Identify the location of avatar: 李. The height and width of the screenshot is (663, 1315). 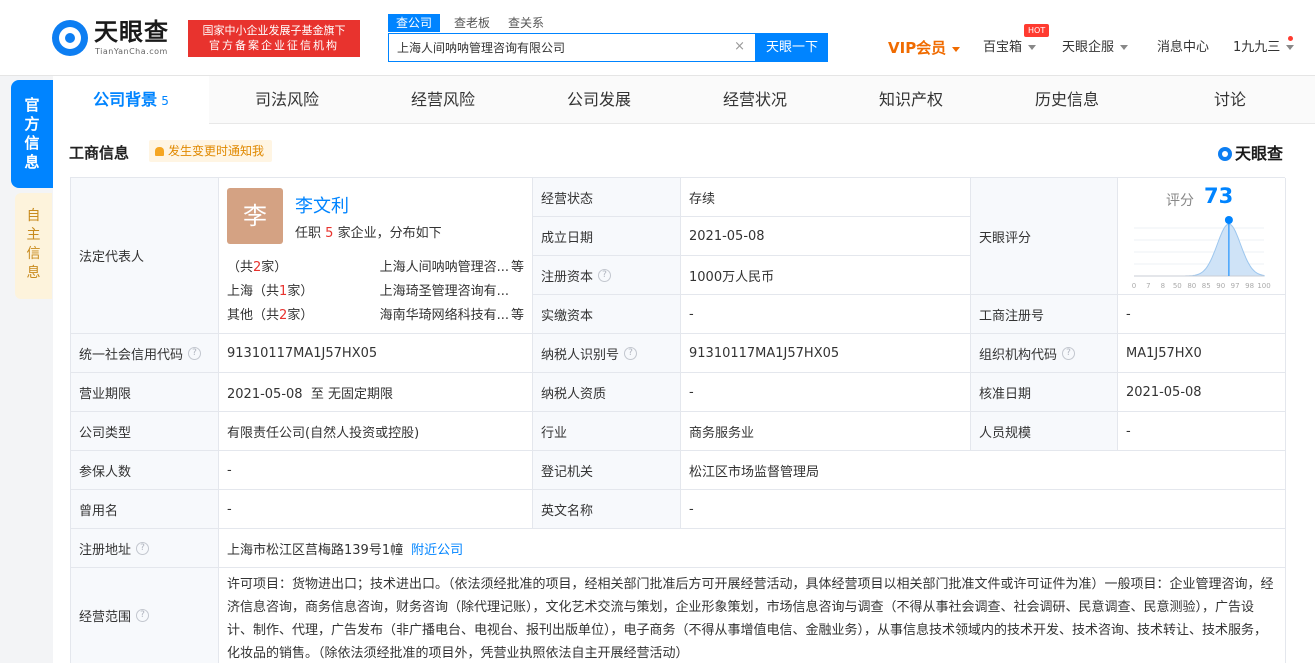
(255, 216).